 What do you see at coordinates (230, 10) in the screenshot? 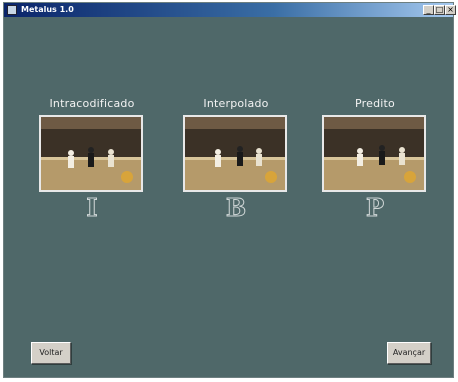
I see `title-bar: Metalus 1.0 _ □ ×` at bounding box center [230, 10].